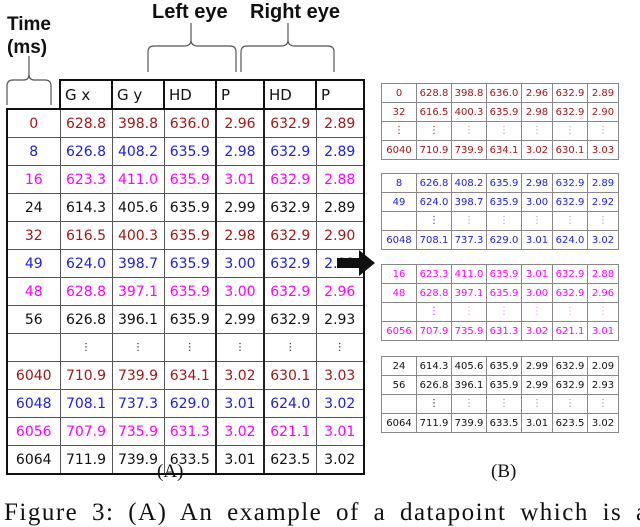  What do you see at coordinates (185, 291) in the screenshot?
I see `table-row: 48 628.8 397.1 635.9 3.00 632.9 2.96` at bounding box center [185, 291].